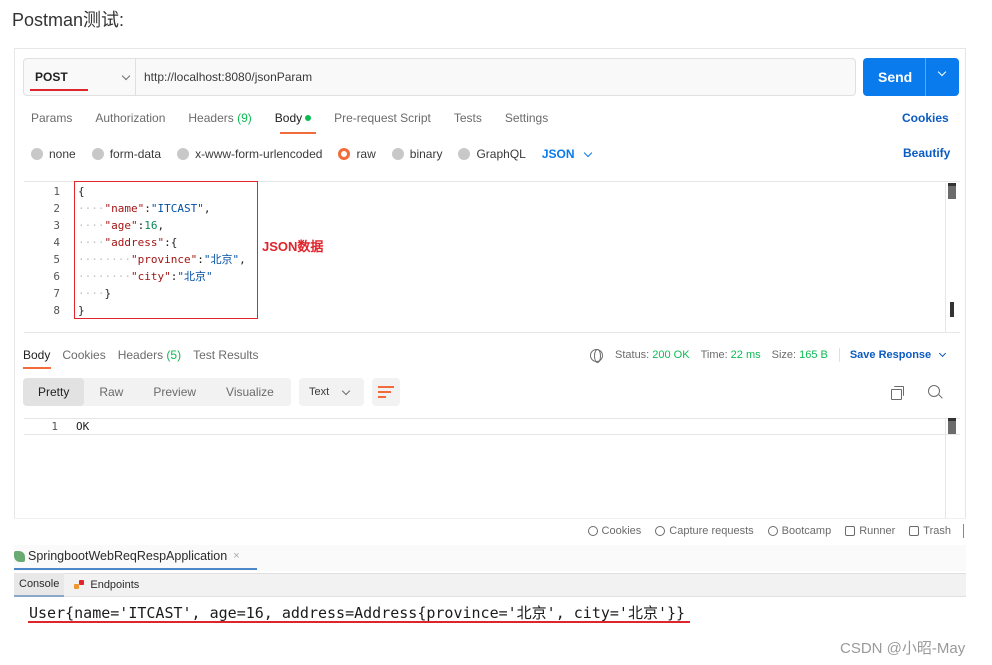 The image size is (992, 665). Describe the element at coordinates (56, 242) in the screenshot. I see `line-number: 4` at that location.